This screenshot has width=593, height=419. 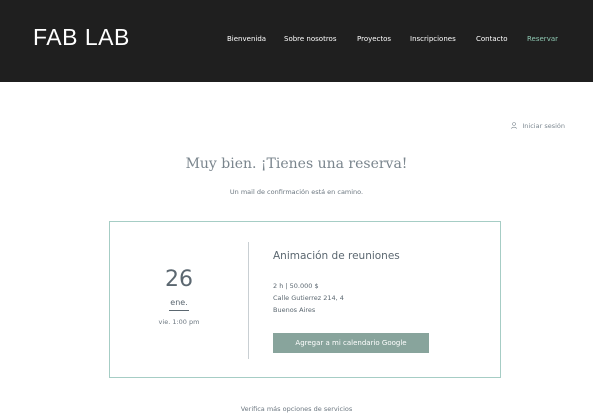 I want to click on more-services-link: Verifica más opciones de servicios, so click(x=296, y=409).